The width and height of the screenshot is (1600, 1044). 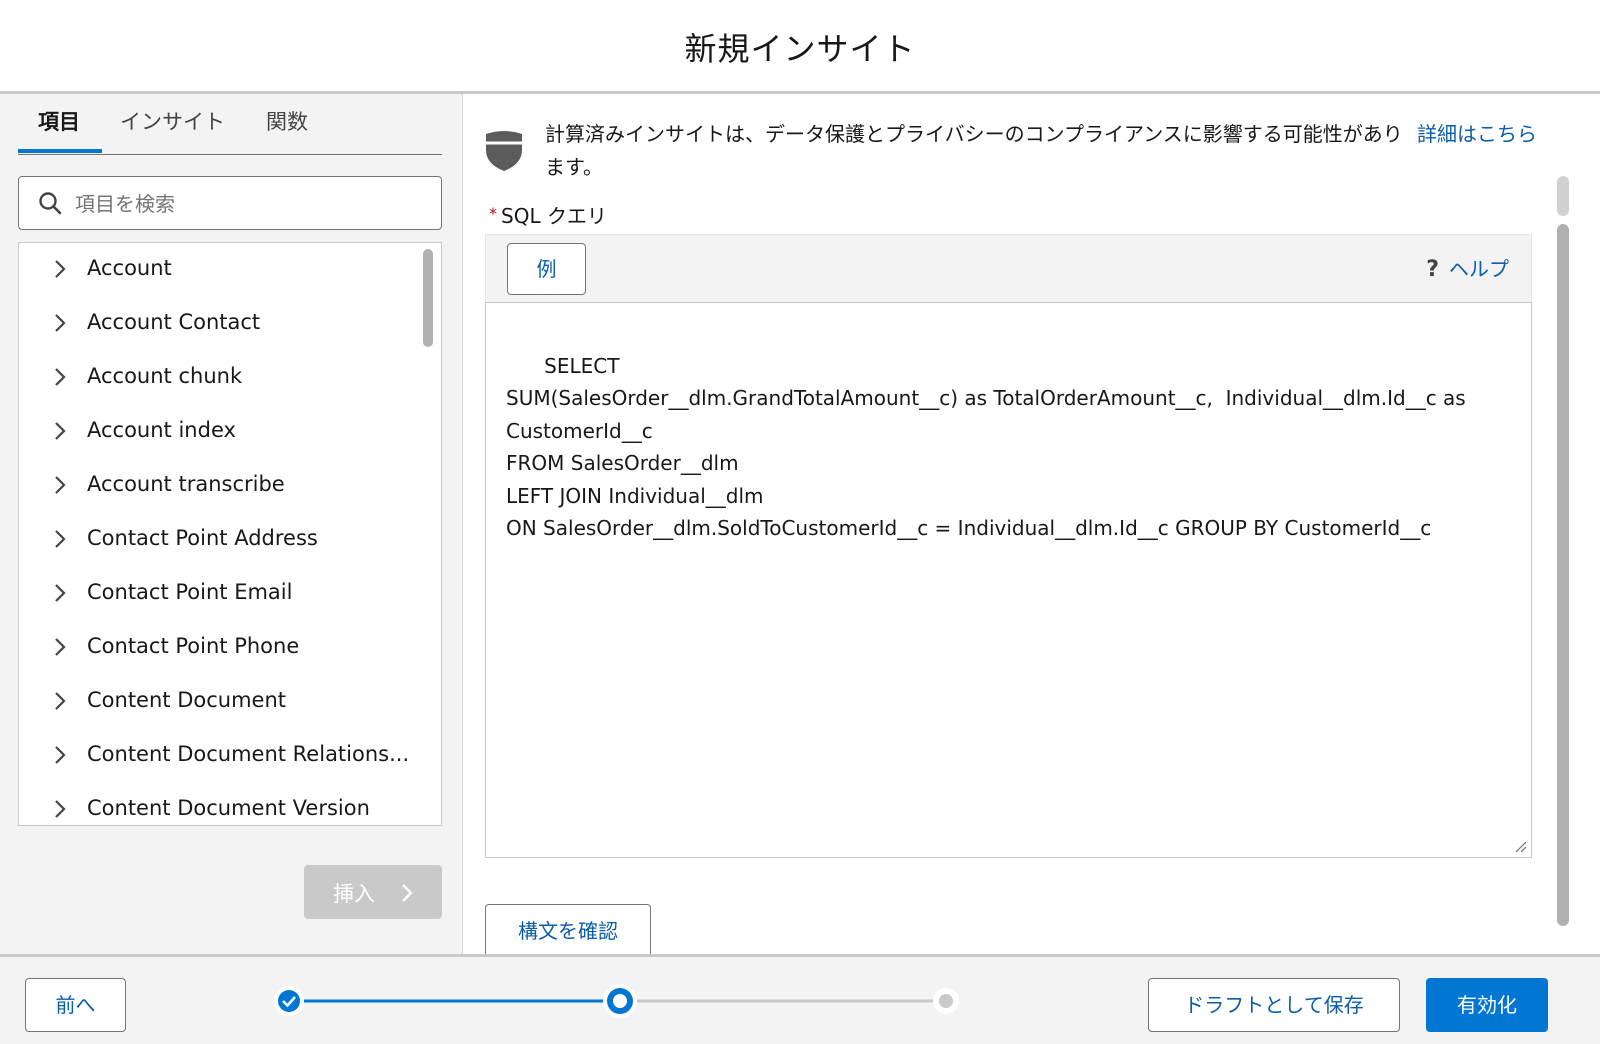 What do you see at coordinates (287, 121) in the screenshot?
I see `tab-functions: 関数` at bounding box center [287, 121].